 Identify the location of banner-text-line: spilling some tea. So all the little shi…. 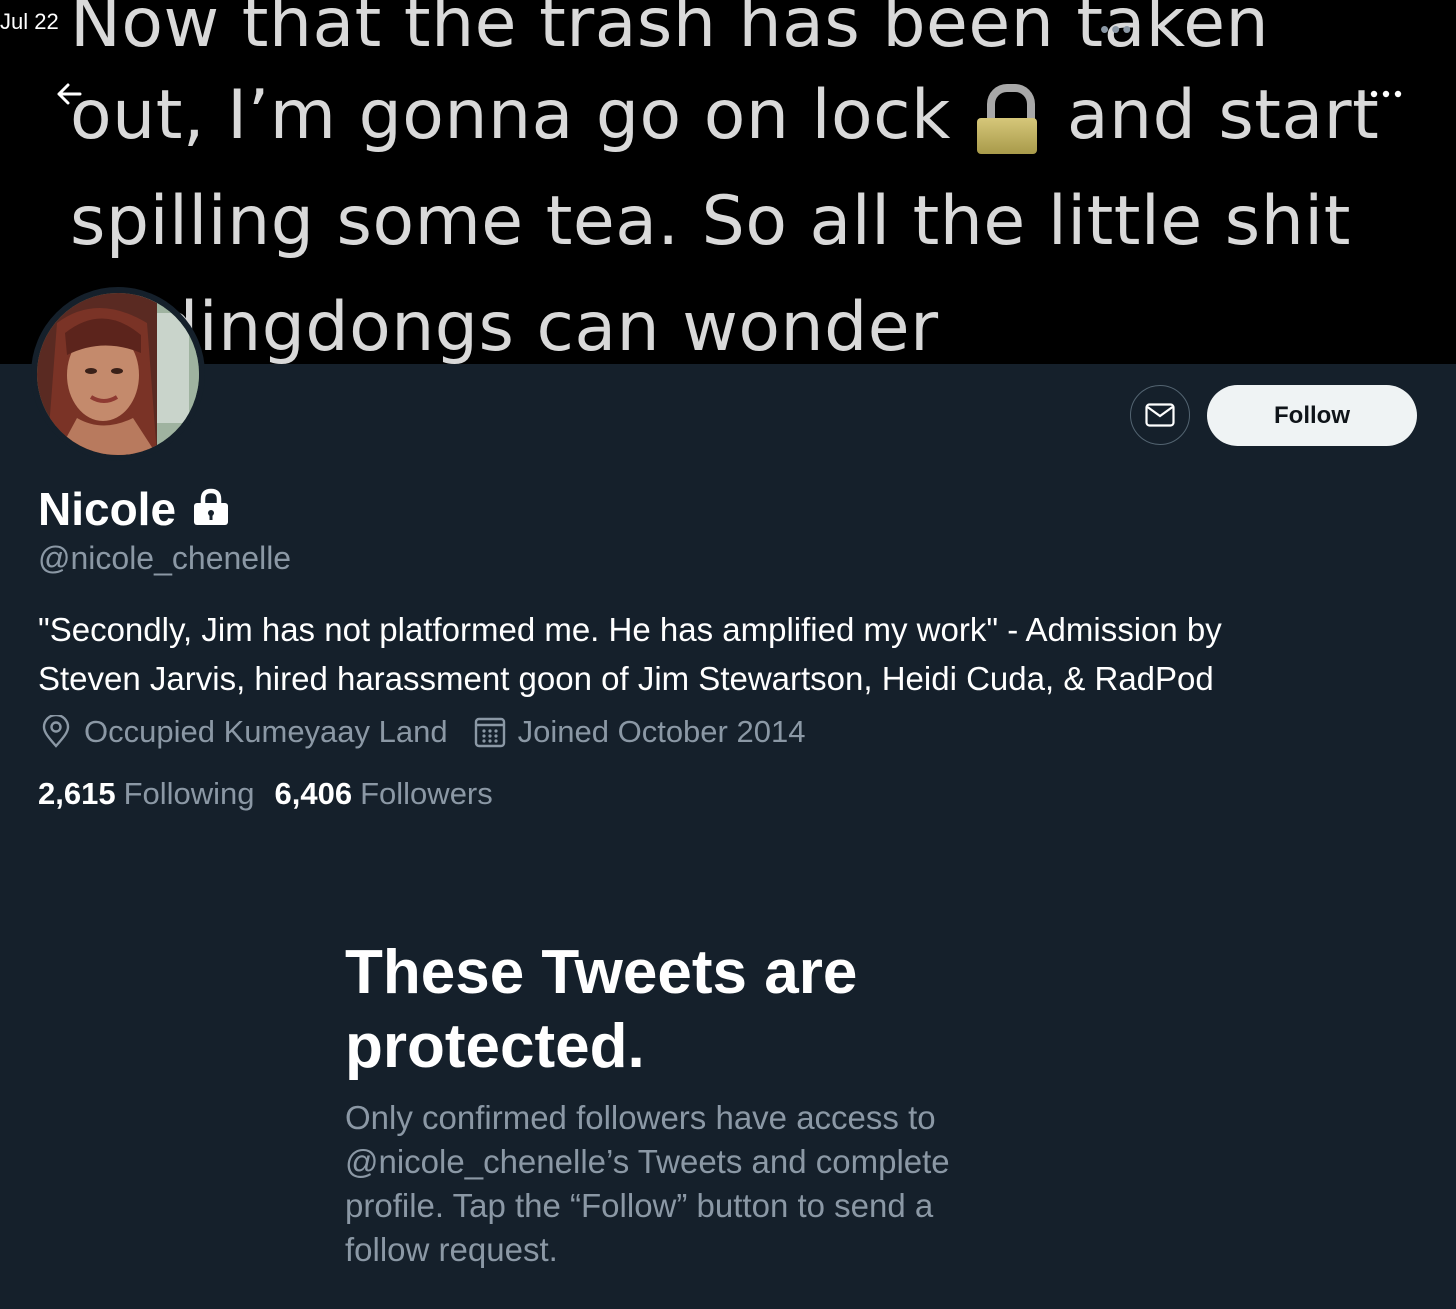
(710, 221).